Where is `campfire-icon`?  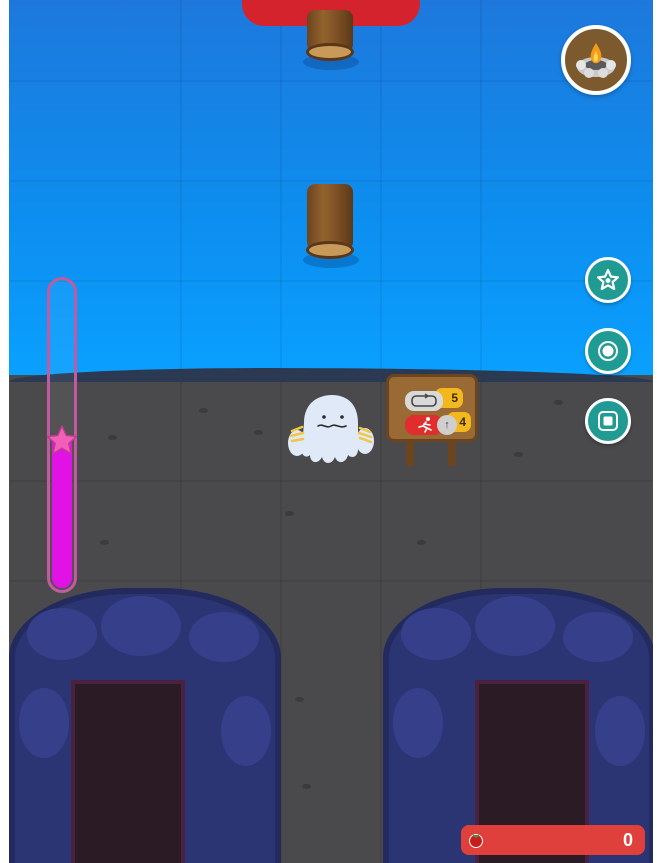
campfire-icon is located at coordinates (596, 60).